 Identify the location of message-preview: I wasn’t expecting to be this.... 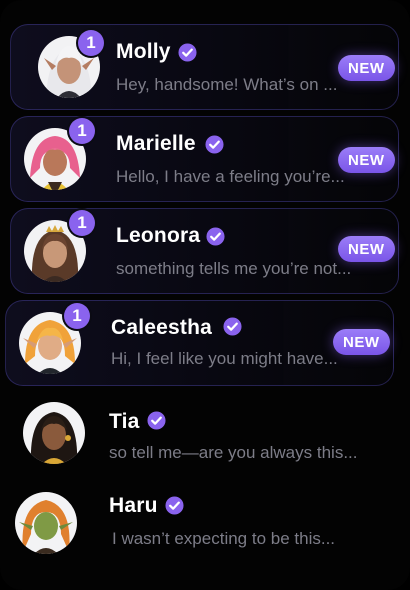
(224, 538).